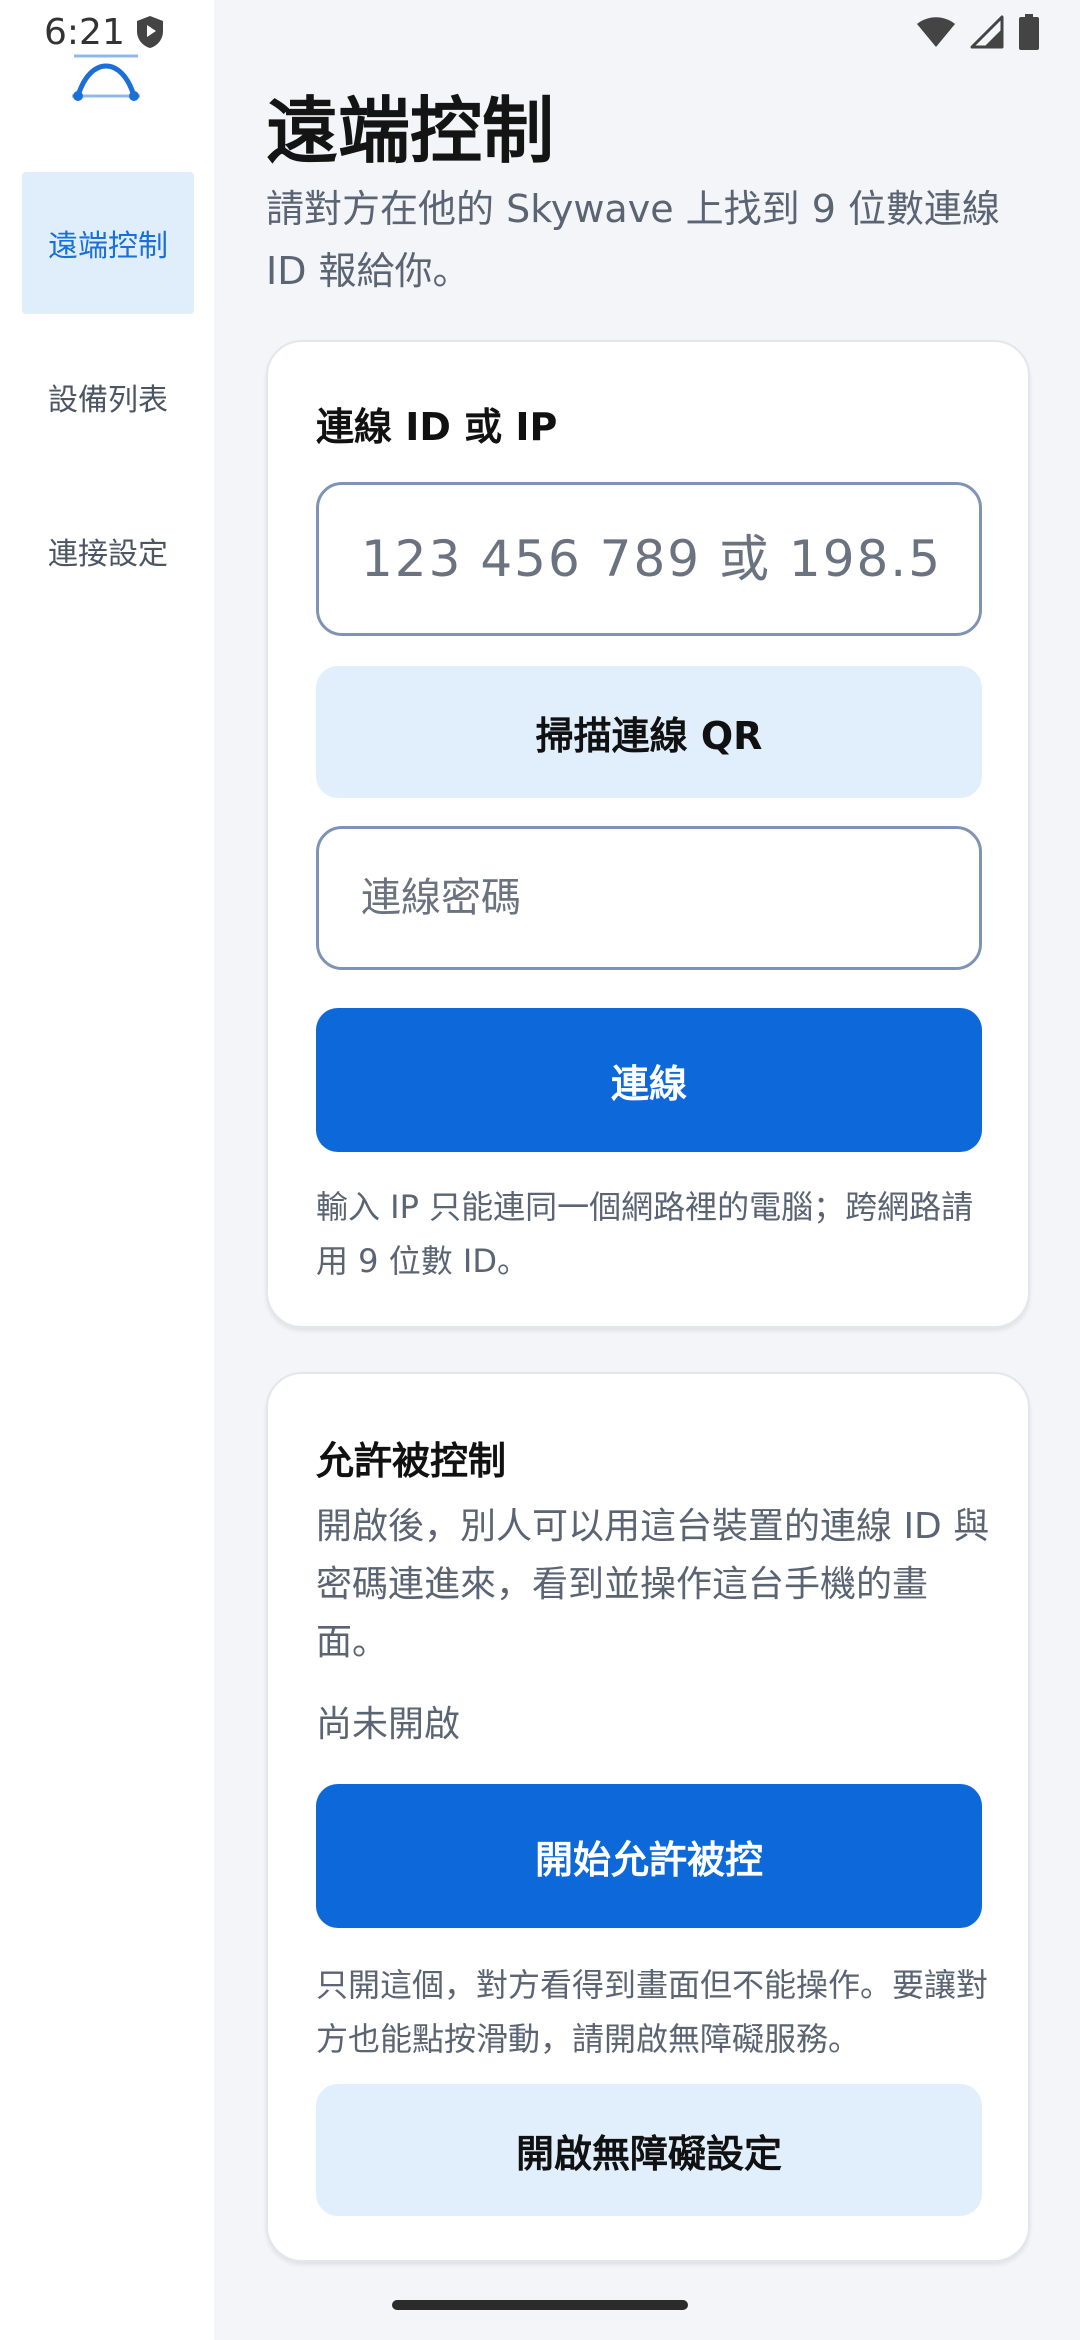  I want to click on status-time: 6:21, so click(84, 32).